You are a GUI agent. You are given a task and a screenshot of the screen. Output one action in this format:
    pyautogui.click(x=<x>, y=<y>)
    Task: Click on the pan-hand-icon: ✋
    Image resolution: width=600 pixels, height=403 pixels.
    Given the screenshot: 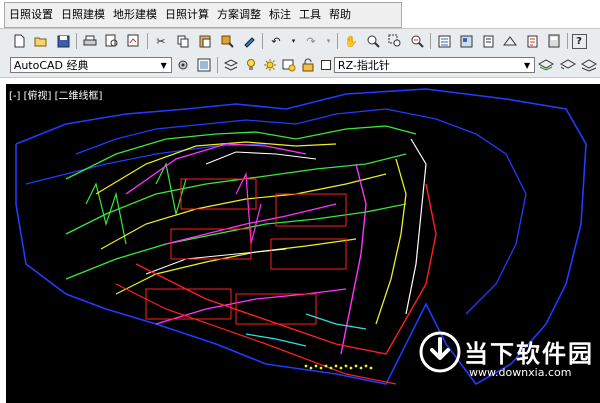 What is the action you would take?
    pyautogui.click(x=351, y=41)
    